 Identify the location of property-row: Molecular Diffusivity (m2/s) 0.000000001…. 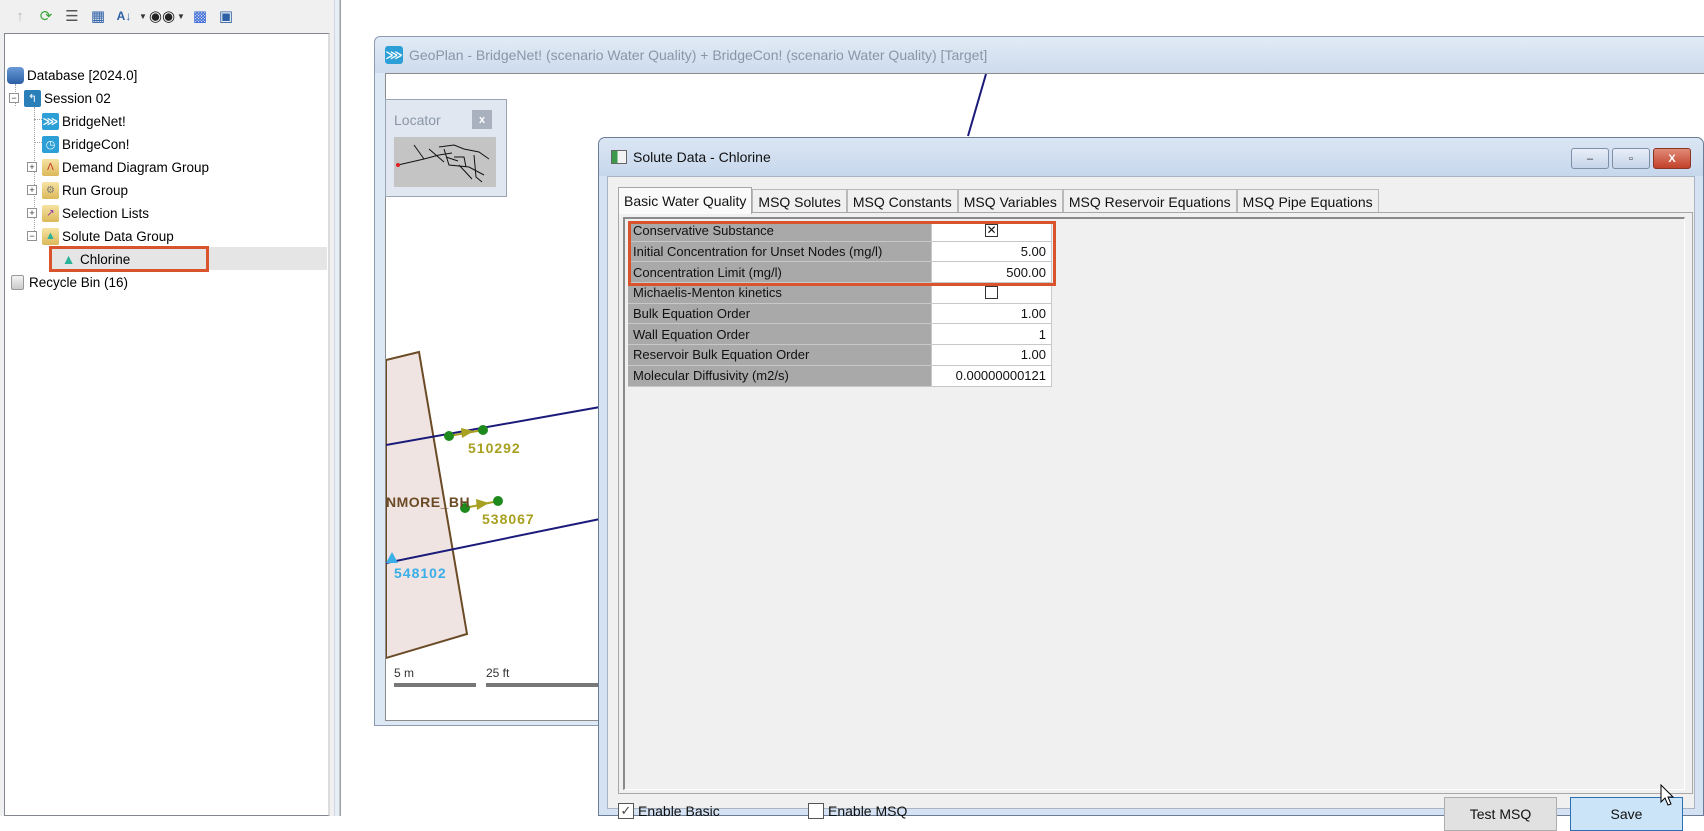
(840, 376).